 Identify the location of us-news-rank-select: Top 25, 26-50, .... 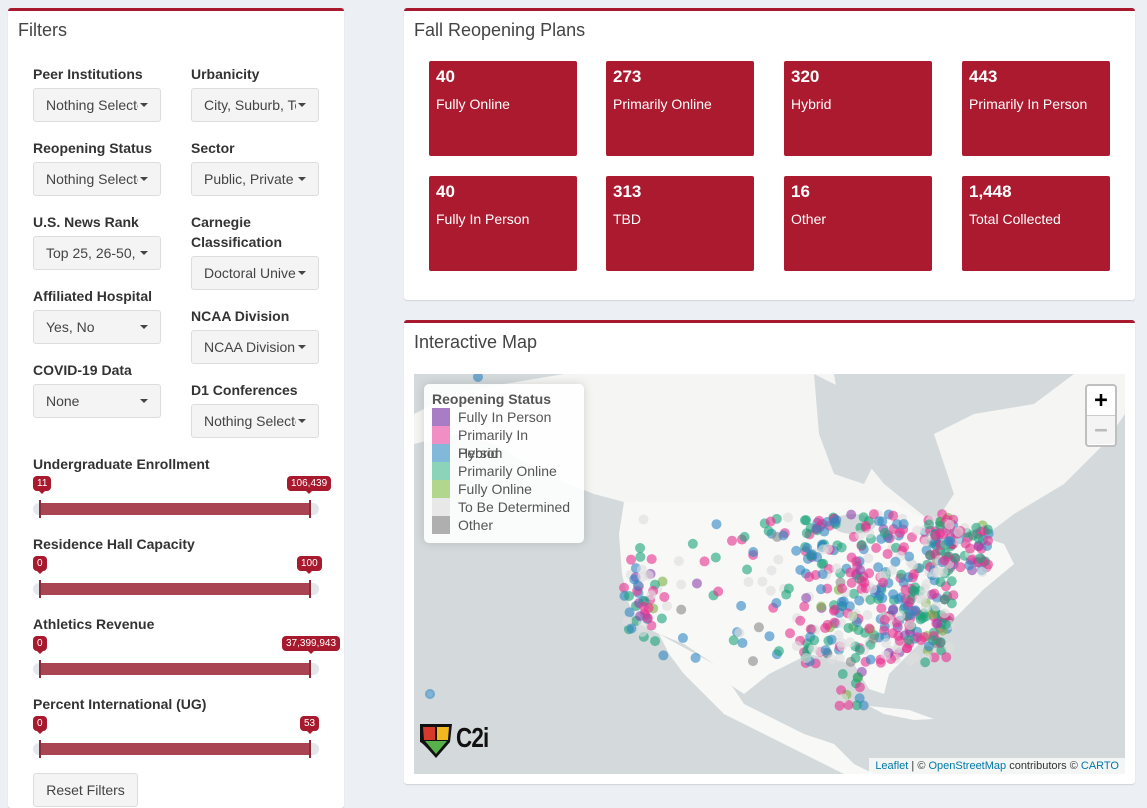
(97, 253).